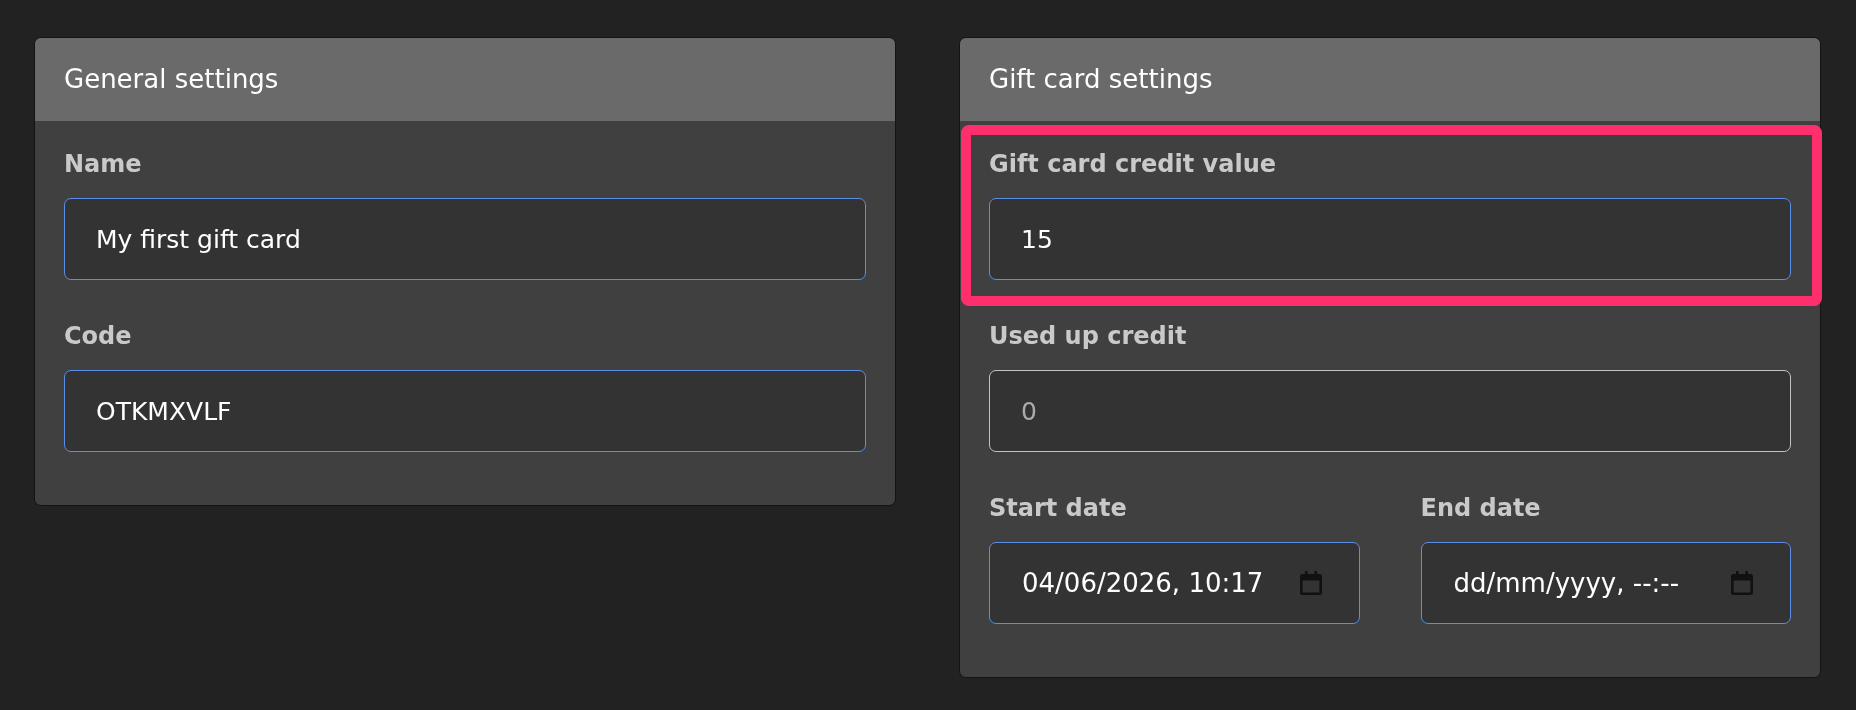 This screenshot has width=1856, height=710. I want to click on text-field: OTKMXVLF, so click(465, 411).